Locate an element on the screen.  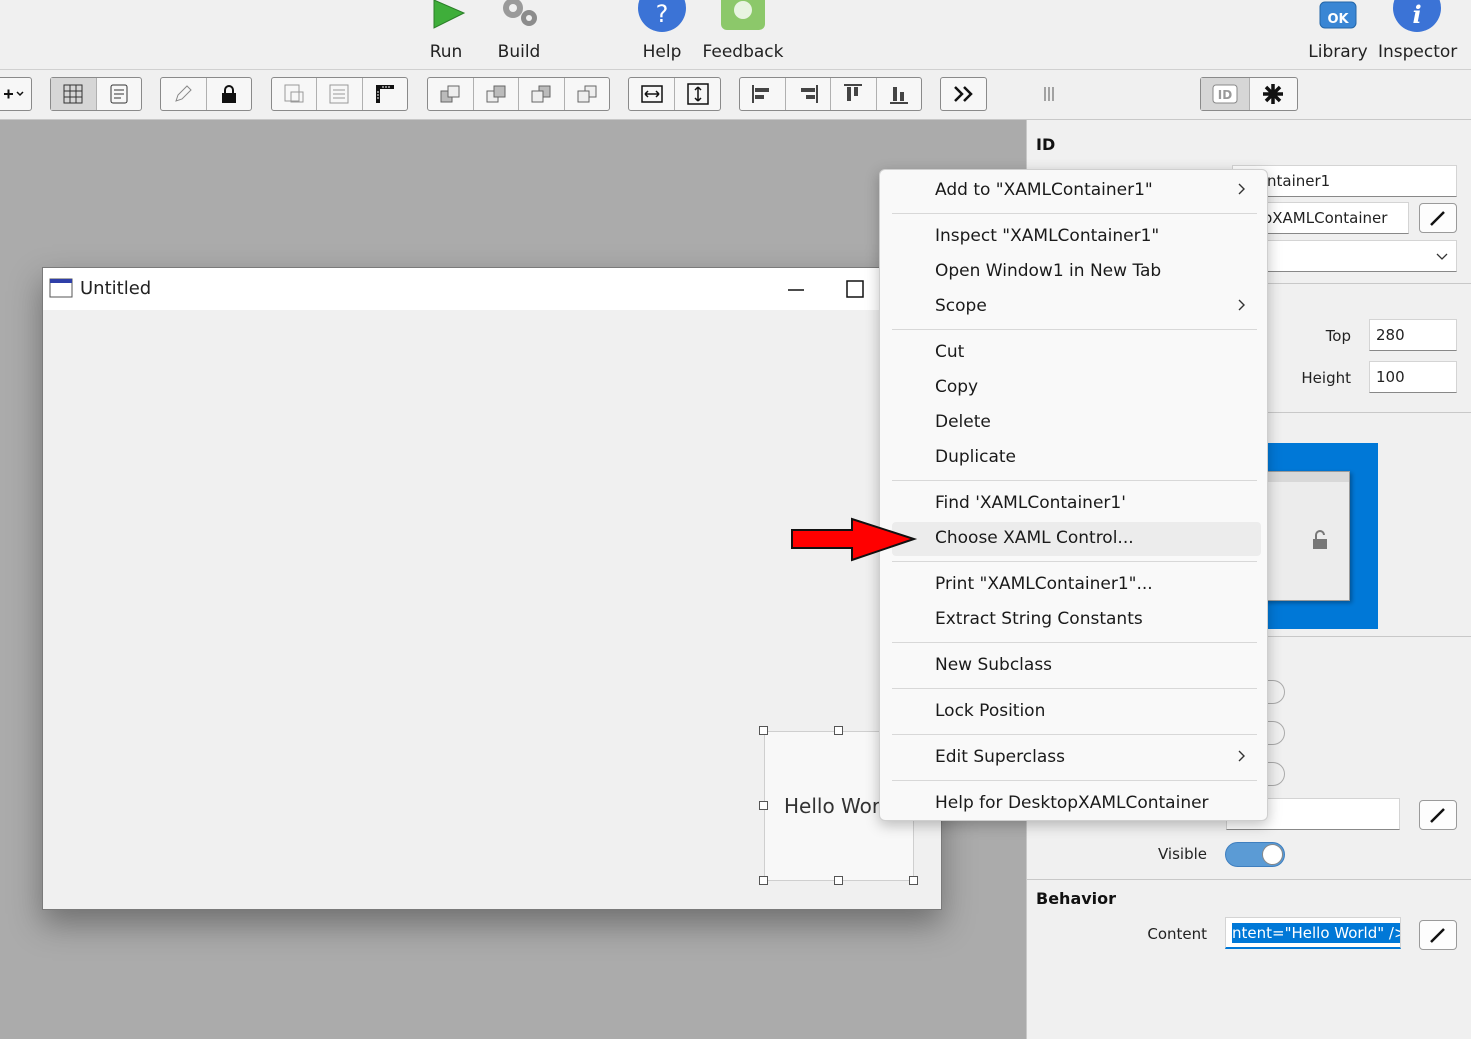
align-left-button is located at coordinates (763, 94).